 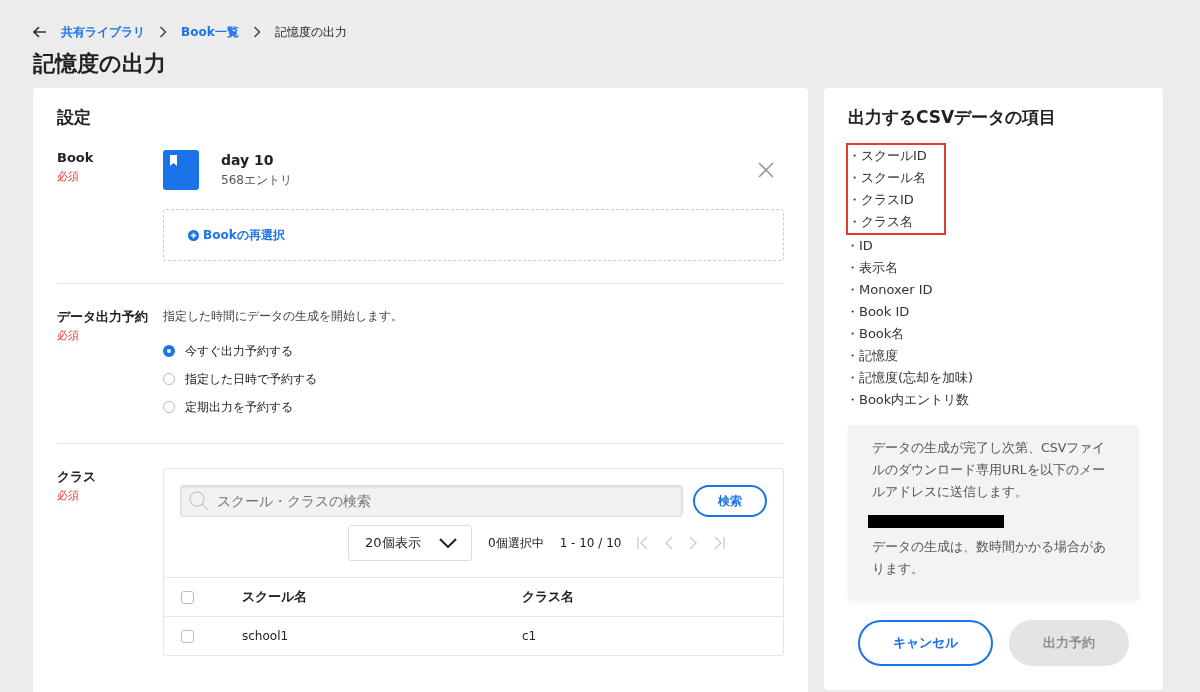 What do you see at coordinates (888, 156) in the screenshot?
I see `csv-item: ・スクールID` at bounding box center [888, 156].